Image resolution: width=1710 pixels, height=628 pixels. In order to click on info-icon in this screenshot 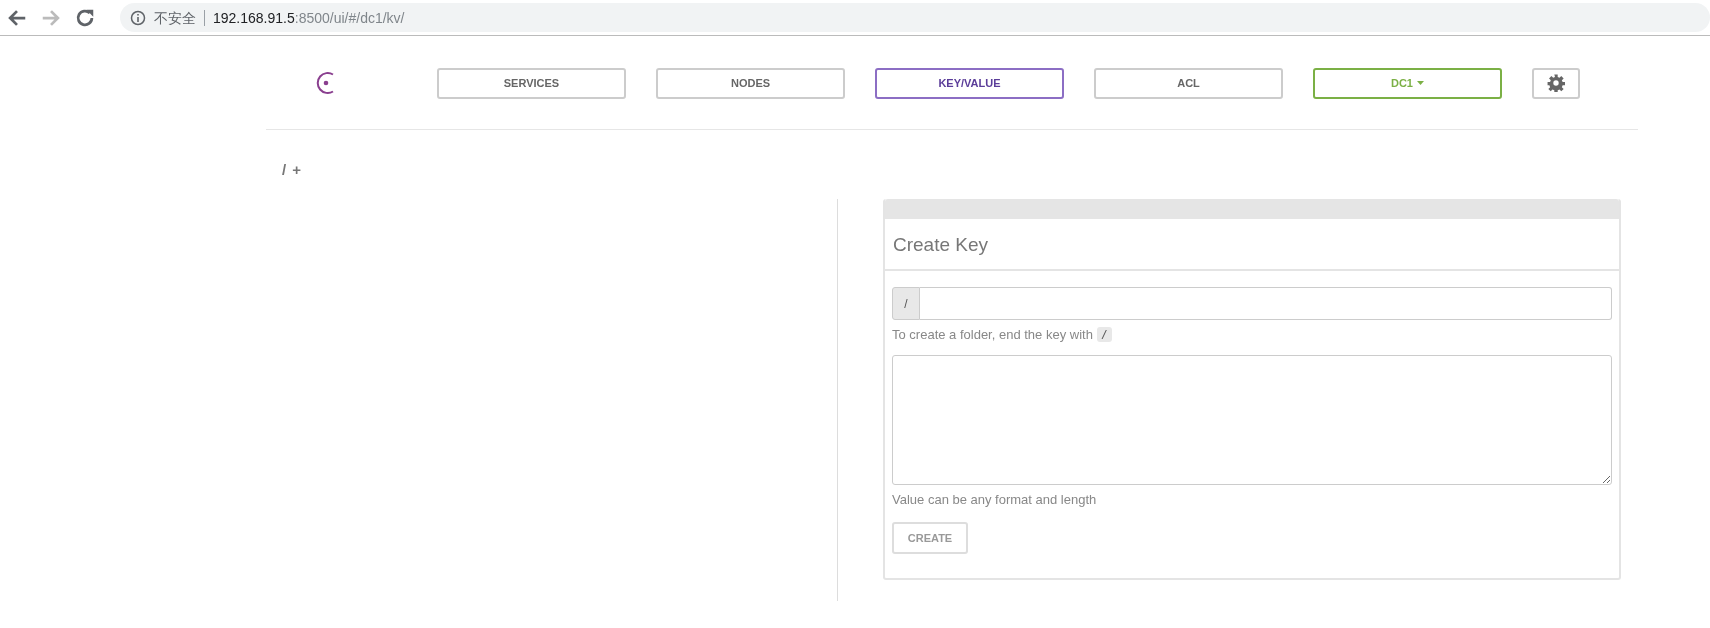, I will do `click(138, 17)`.